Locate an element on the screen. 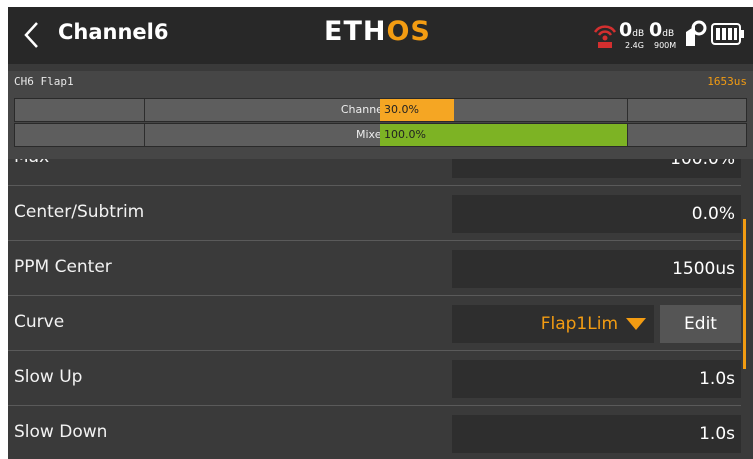  mixer-bar: Mixer 100.0% is located at coordinates (380, 135).